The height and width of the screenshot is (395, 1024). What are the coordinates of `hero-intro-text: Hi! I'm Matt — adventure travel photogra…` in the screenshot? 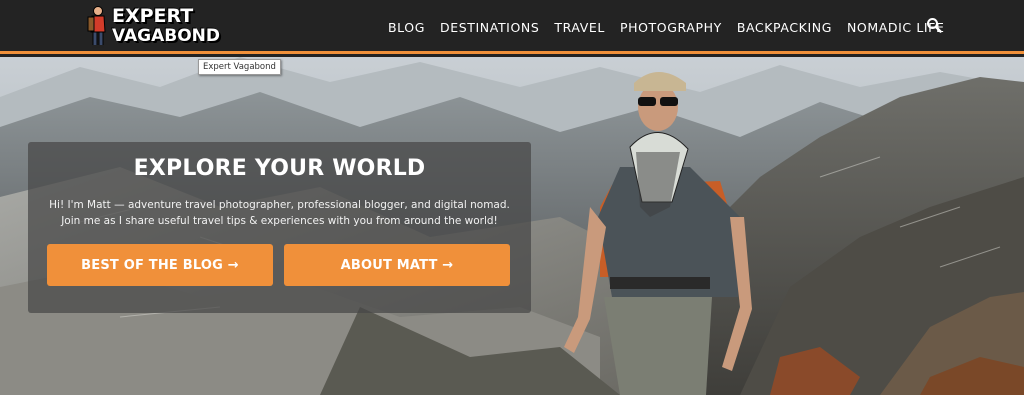 It's located at (279, 213).